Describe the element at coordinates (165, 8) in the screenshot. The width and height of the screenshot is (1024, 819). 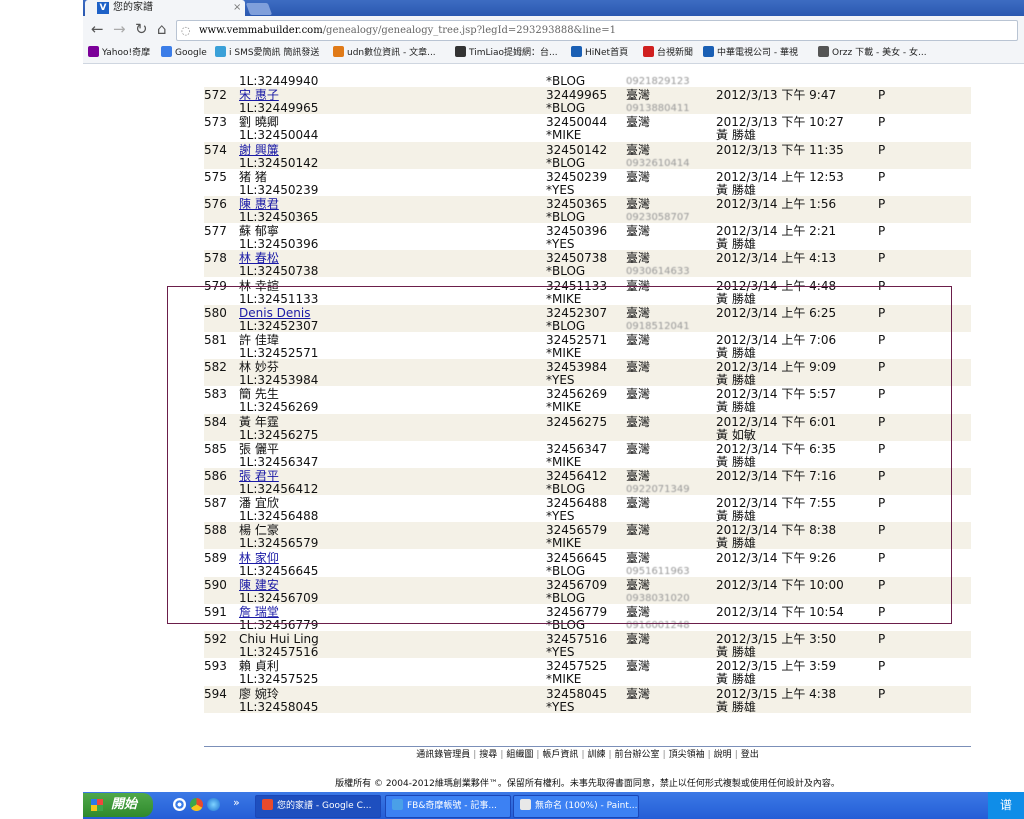
I see `tab-active: V 您的家譜 ×` at that location.